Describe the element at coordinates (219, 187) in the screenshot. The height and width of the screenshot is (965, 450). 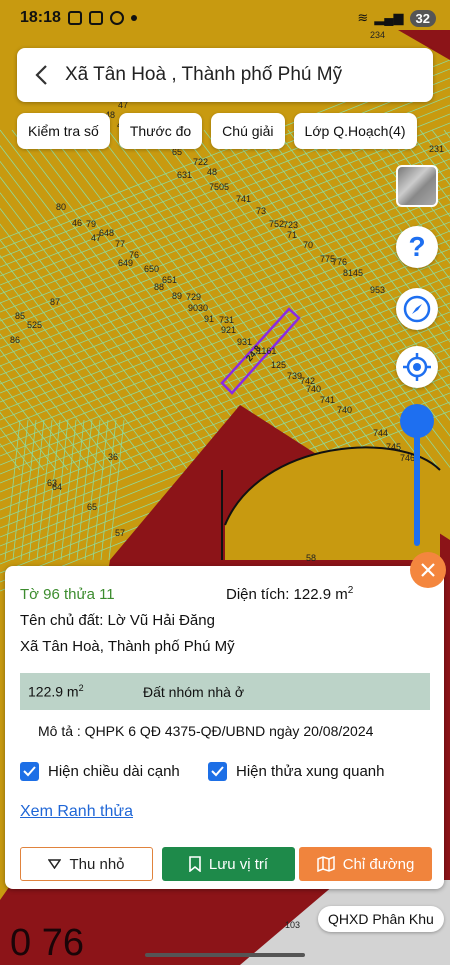
I see `parcel-number-label: 7505` at that location.